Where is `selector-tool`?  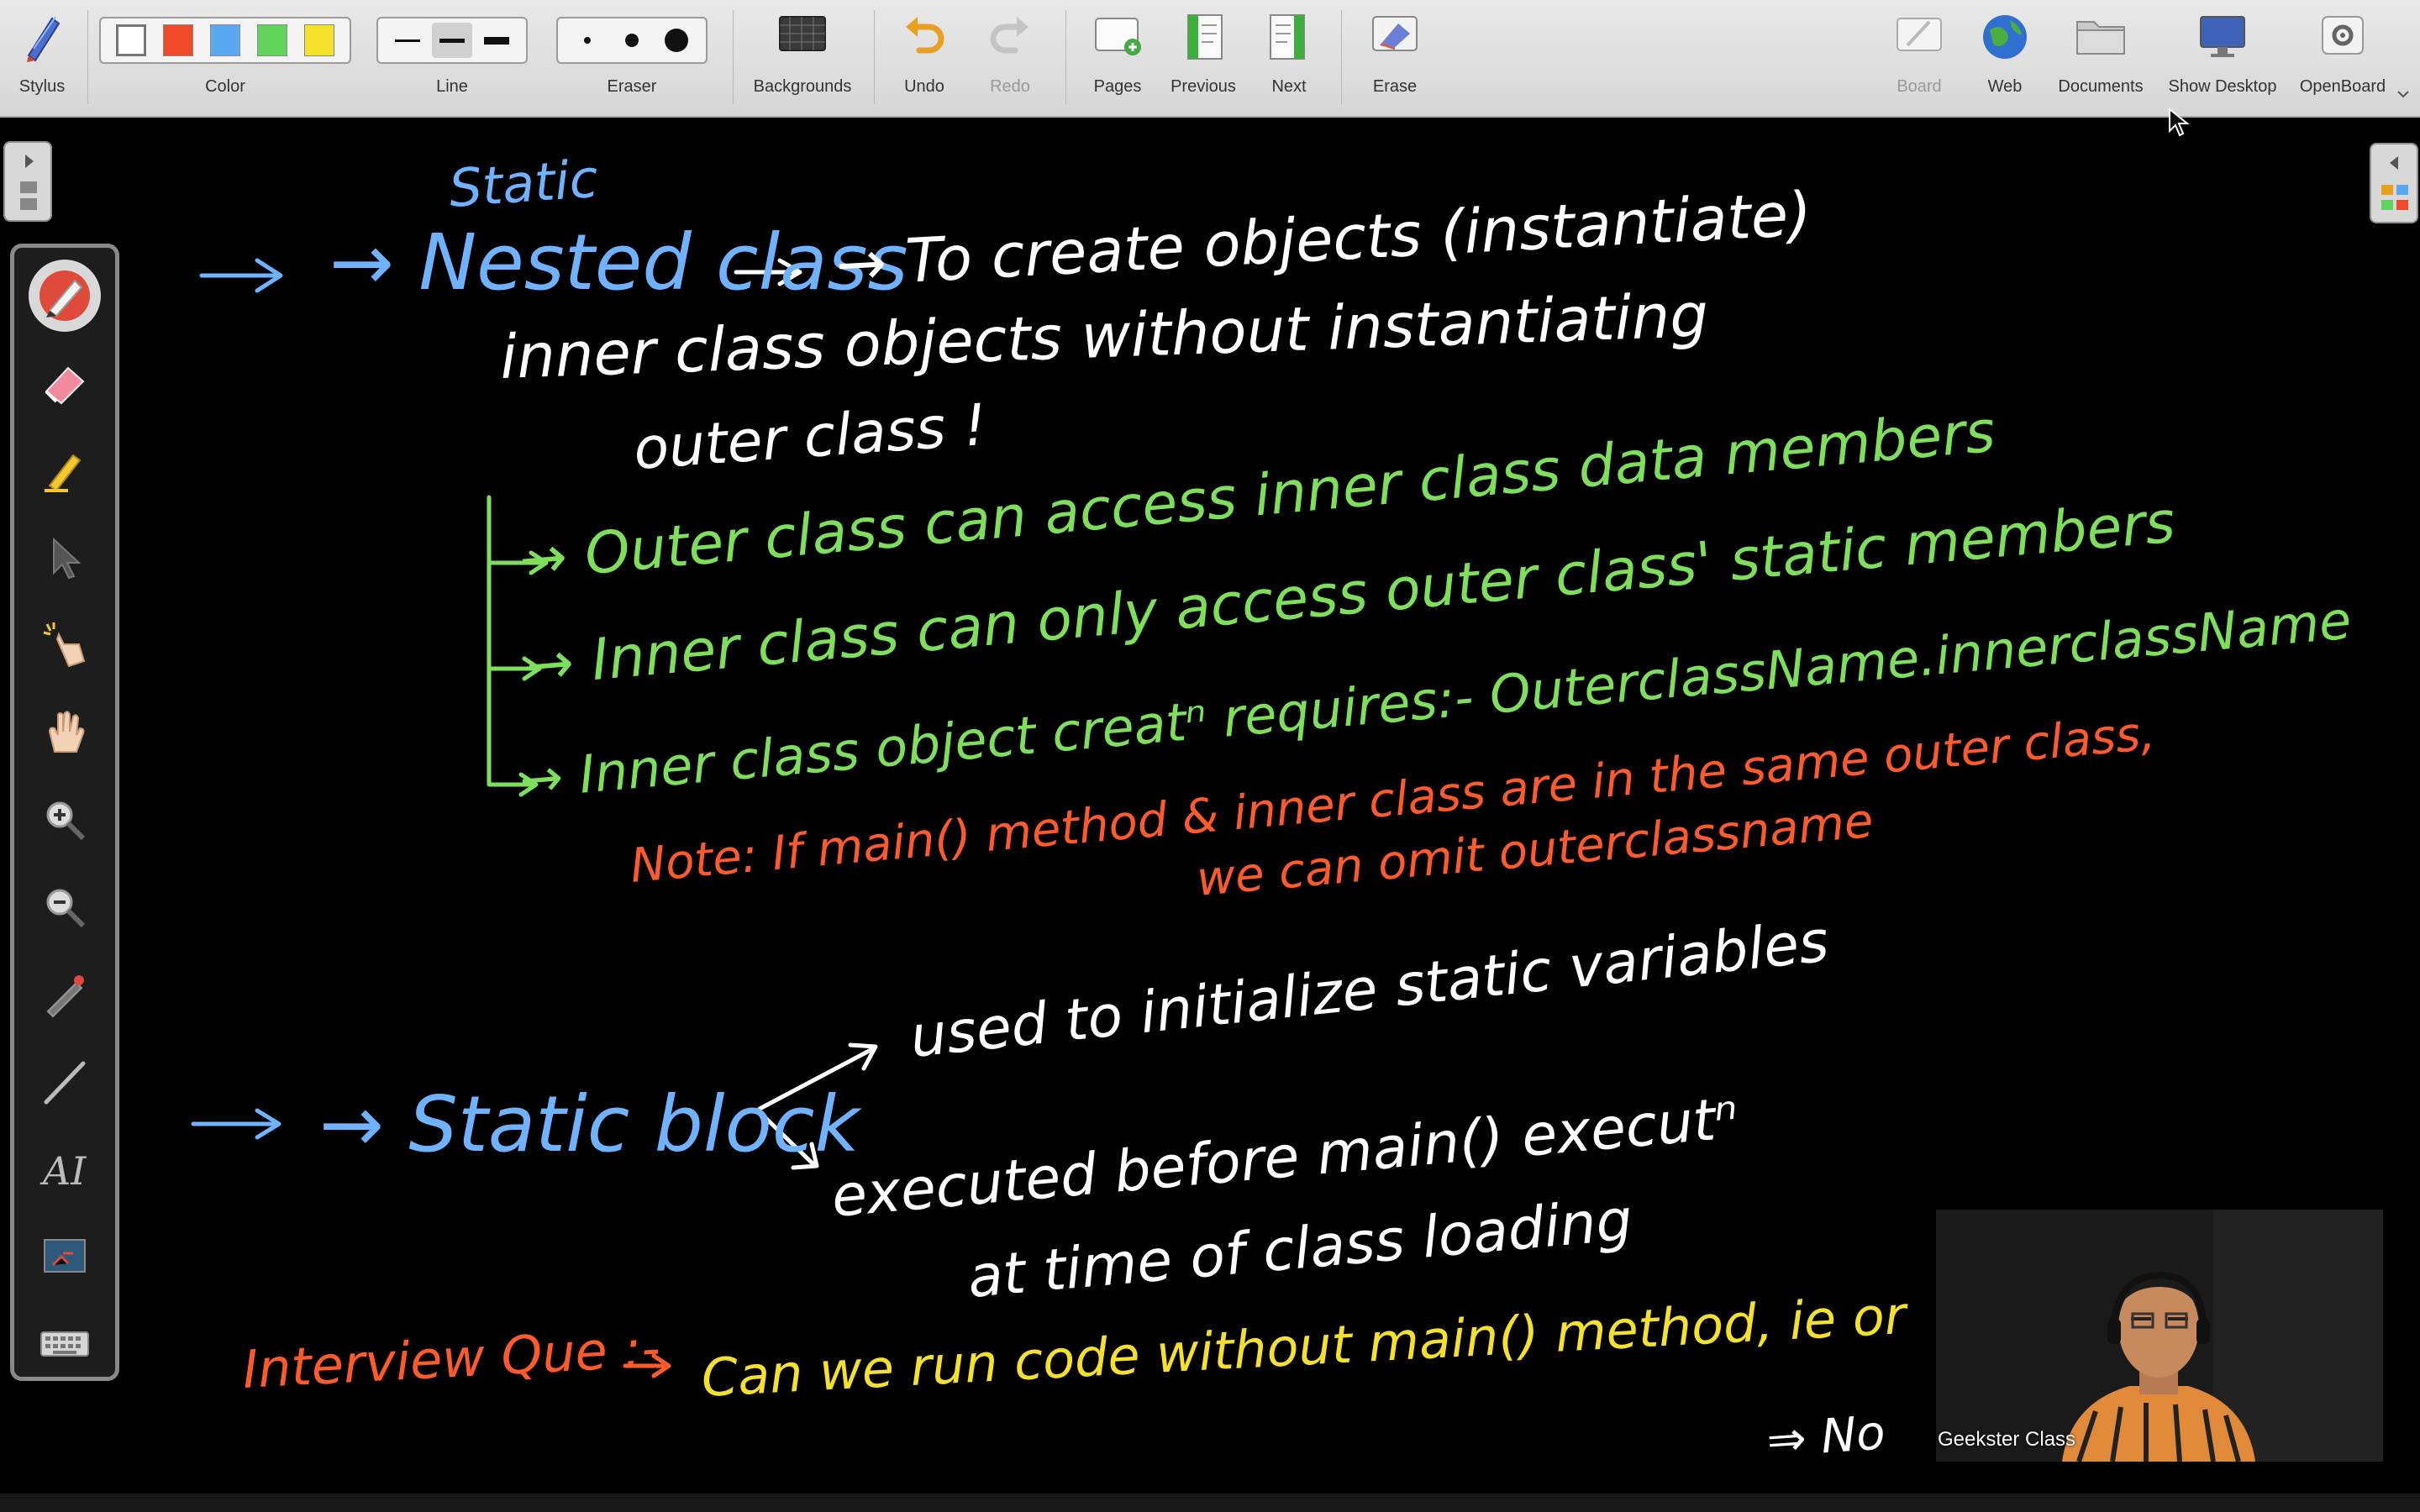 selector-tool is located at coordinates (65, 558).